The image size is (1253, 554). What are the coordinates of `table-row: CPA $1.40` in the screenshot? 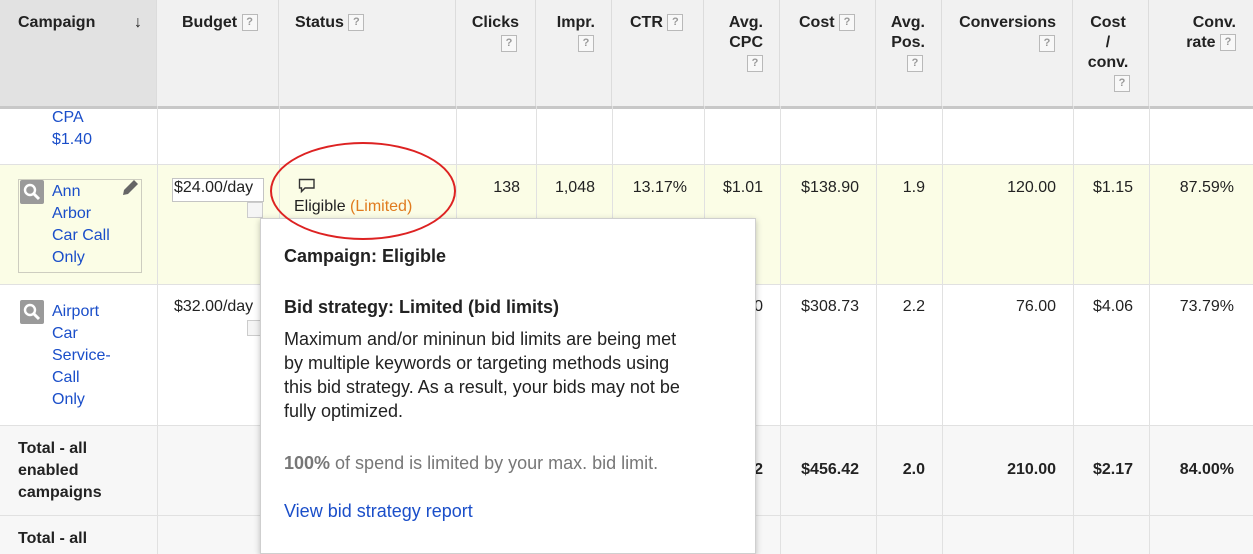 It's located at (626, 137).